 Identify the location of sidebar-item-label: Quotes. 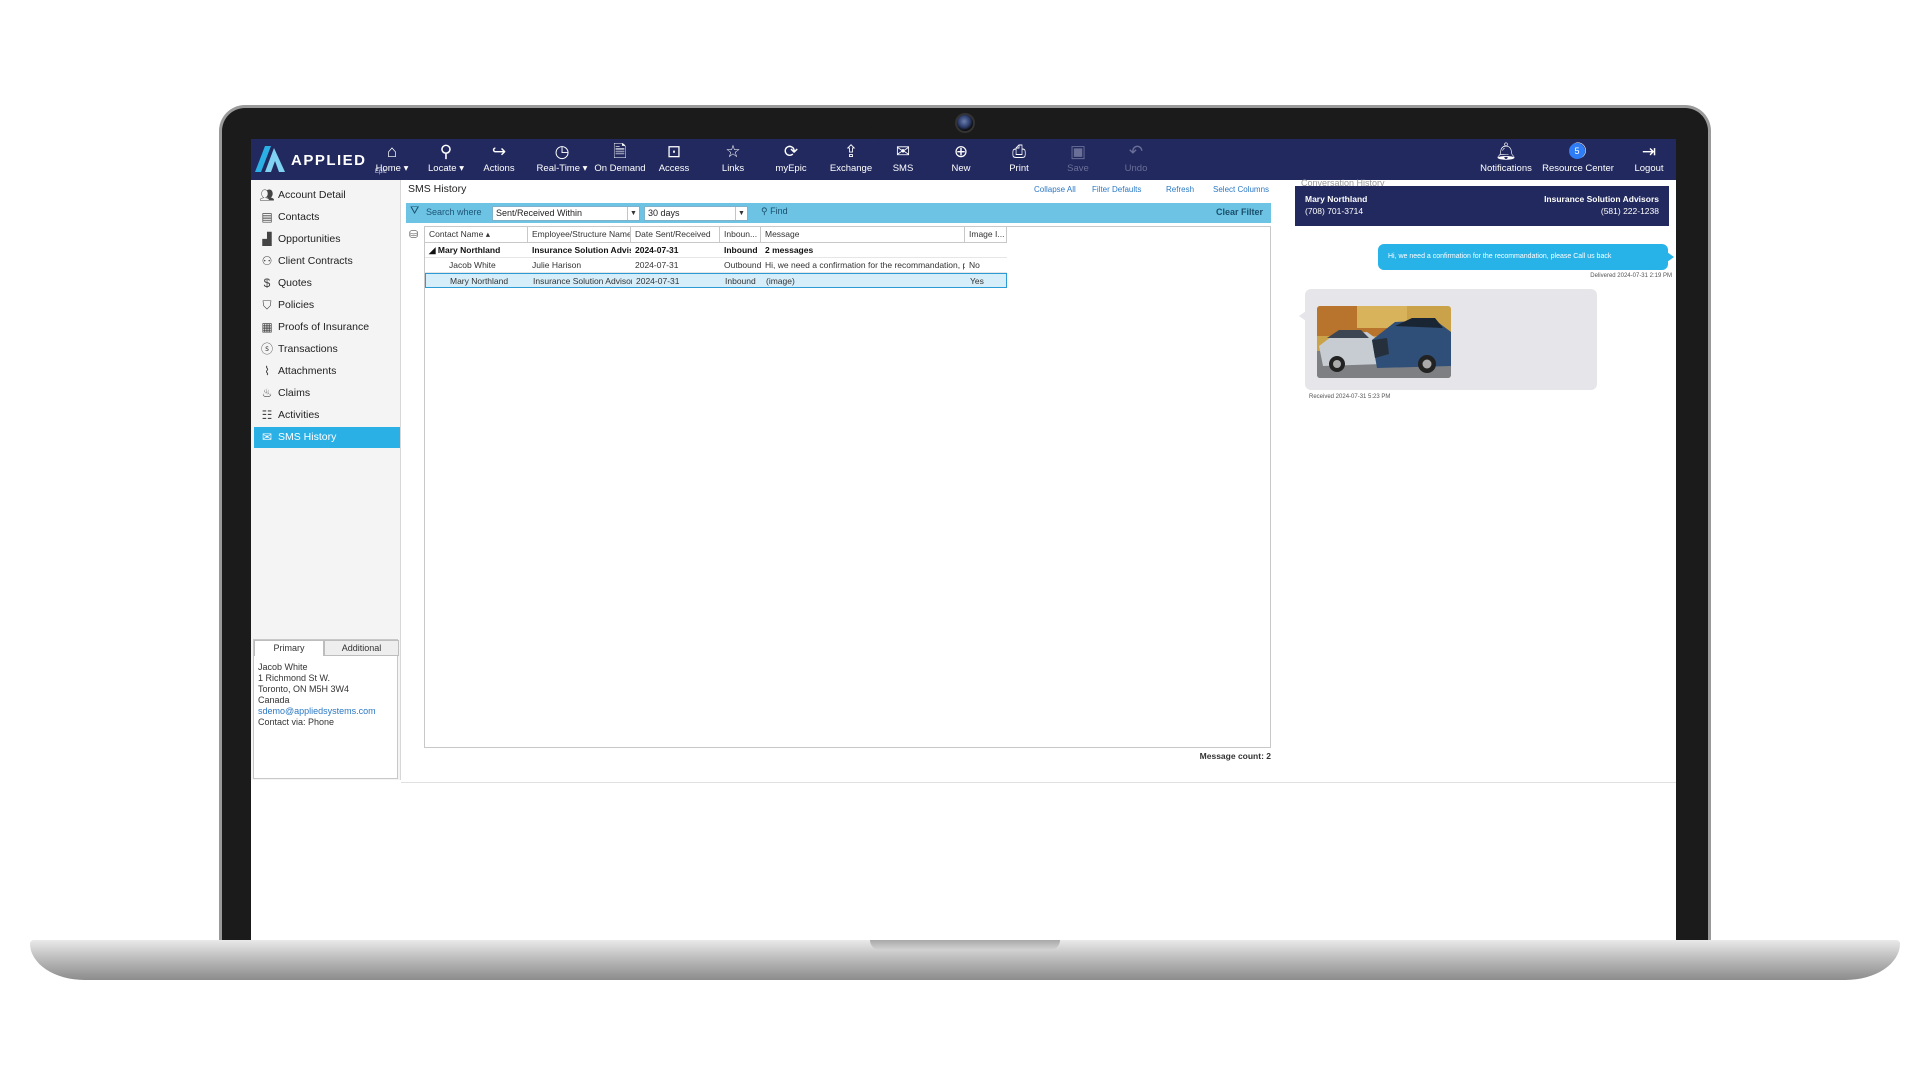
(295, 283).